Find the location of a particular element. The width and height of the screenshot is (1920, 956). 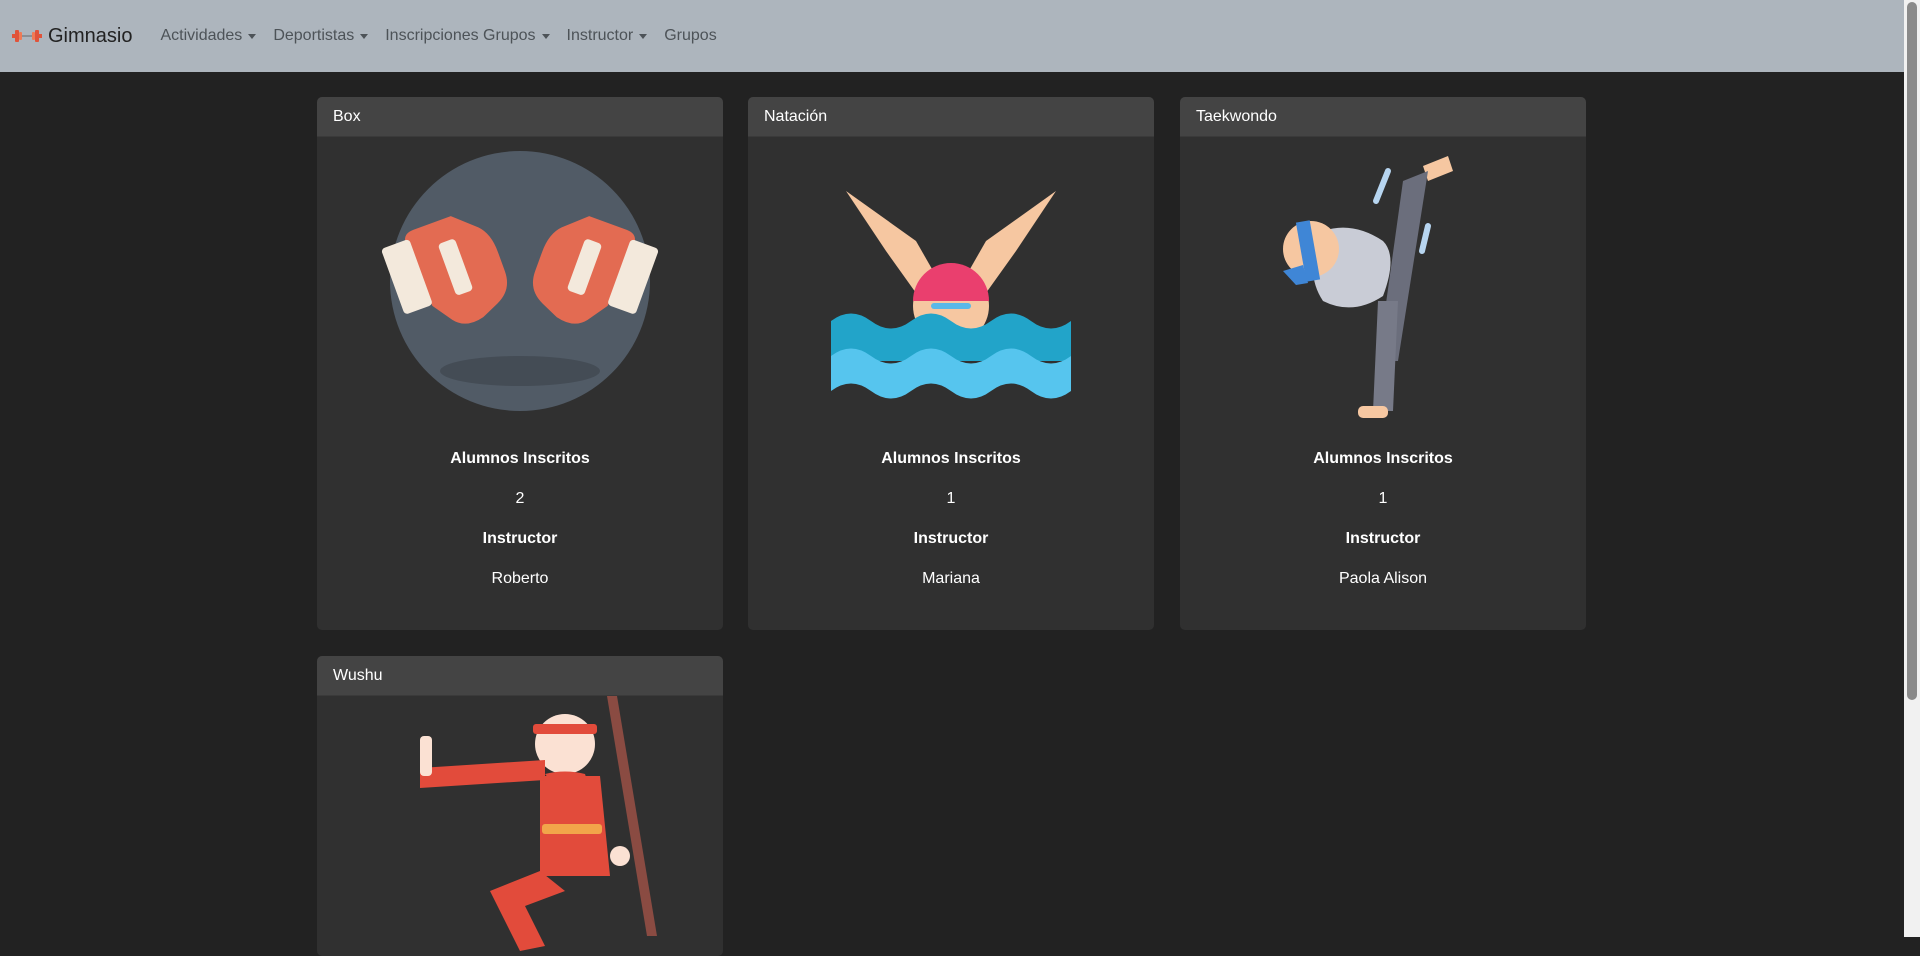

card-header: Wushu is located at coordinates (520, 676).